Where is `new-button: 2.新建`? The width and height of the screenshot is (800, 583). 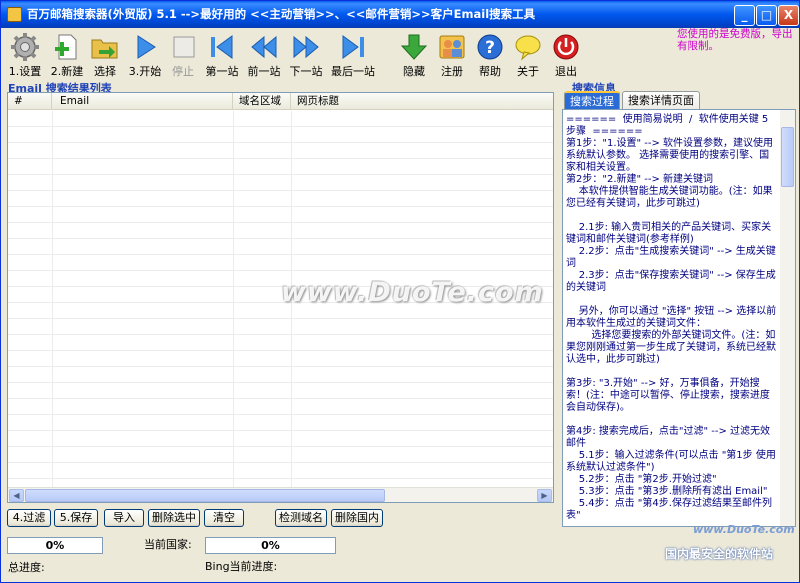
new-button: 2.新建 is located at coordinates (67, 56).